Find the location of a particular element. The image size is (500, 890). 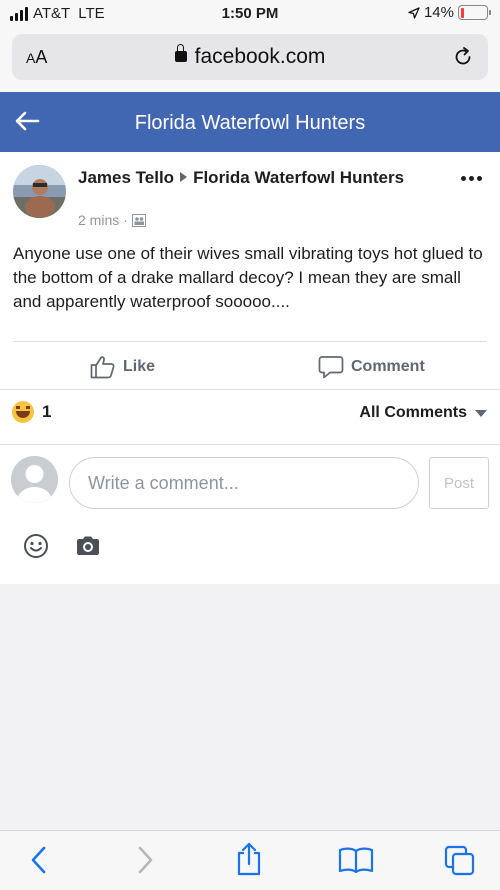

group-header: Florida Waterfowl Hunters is located at coordinates (250, 122).